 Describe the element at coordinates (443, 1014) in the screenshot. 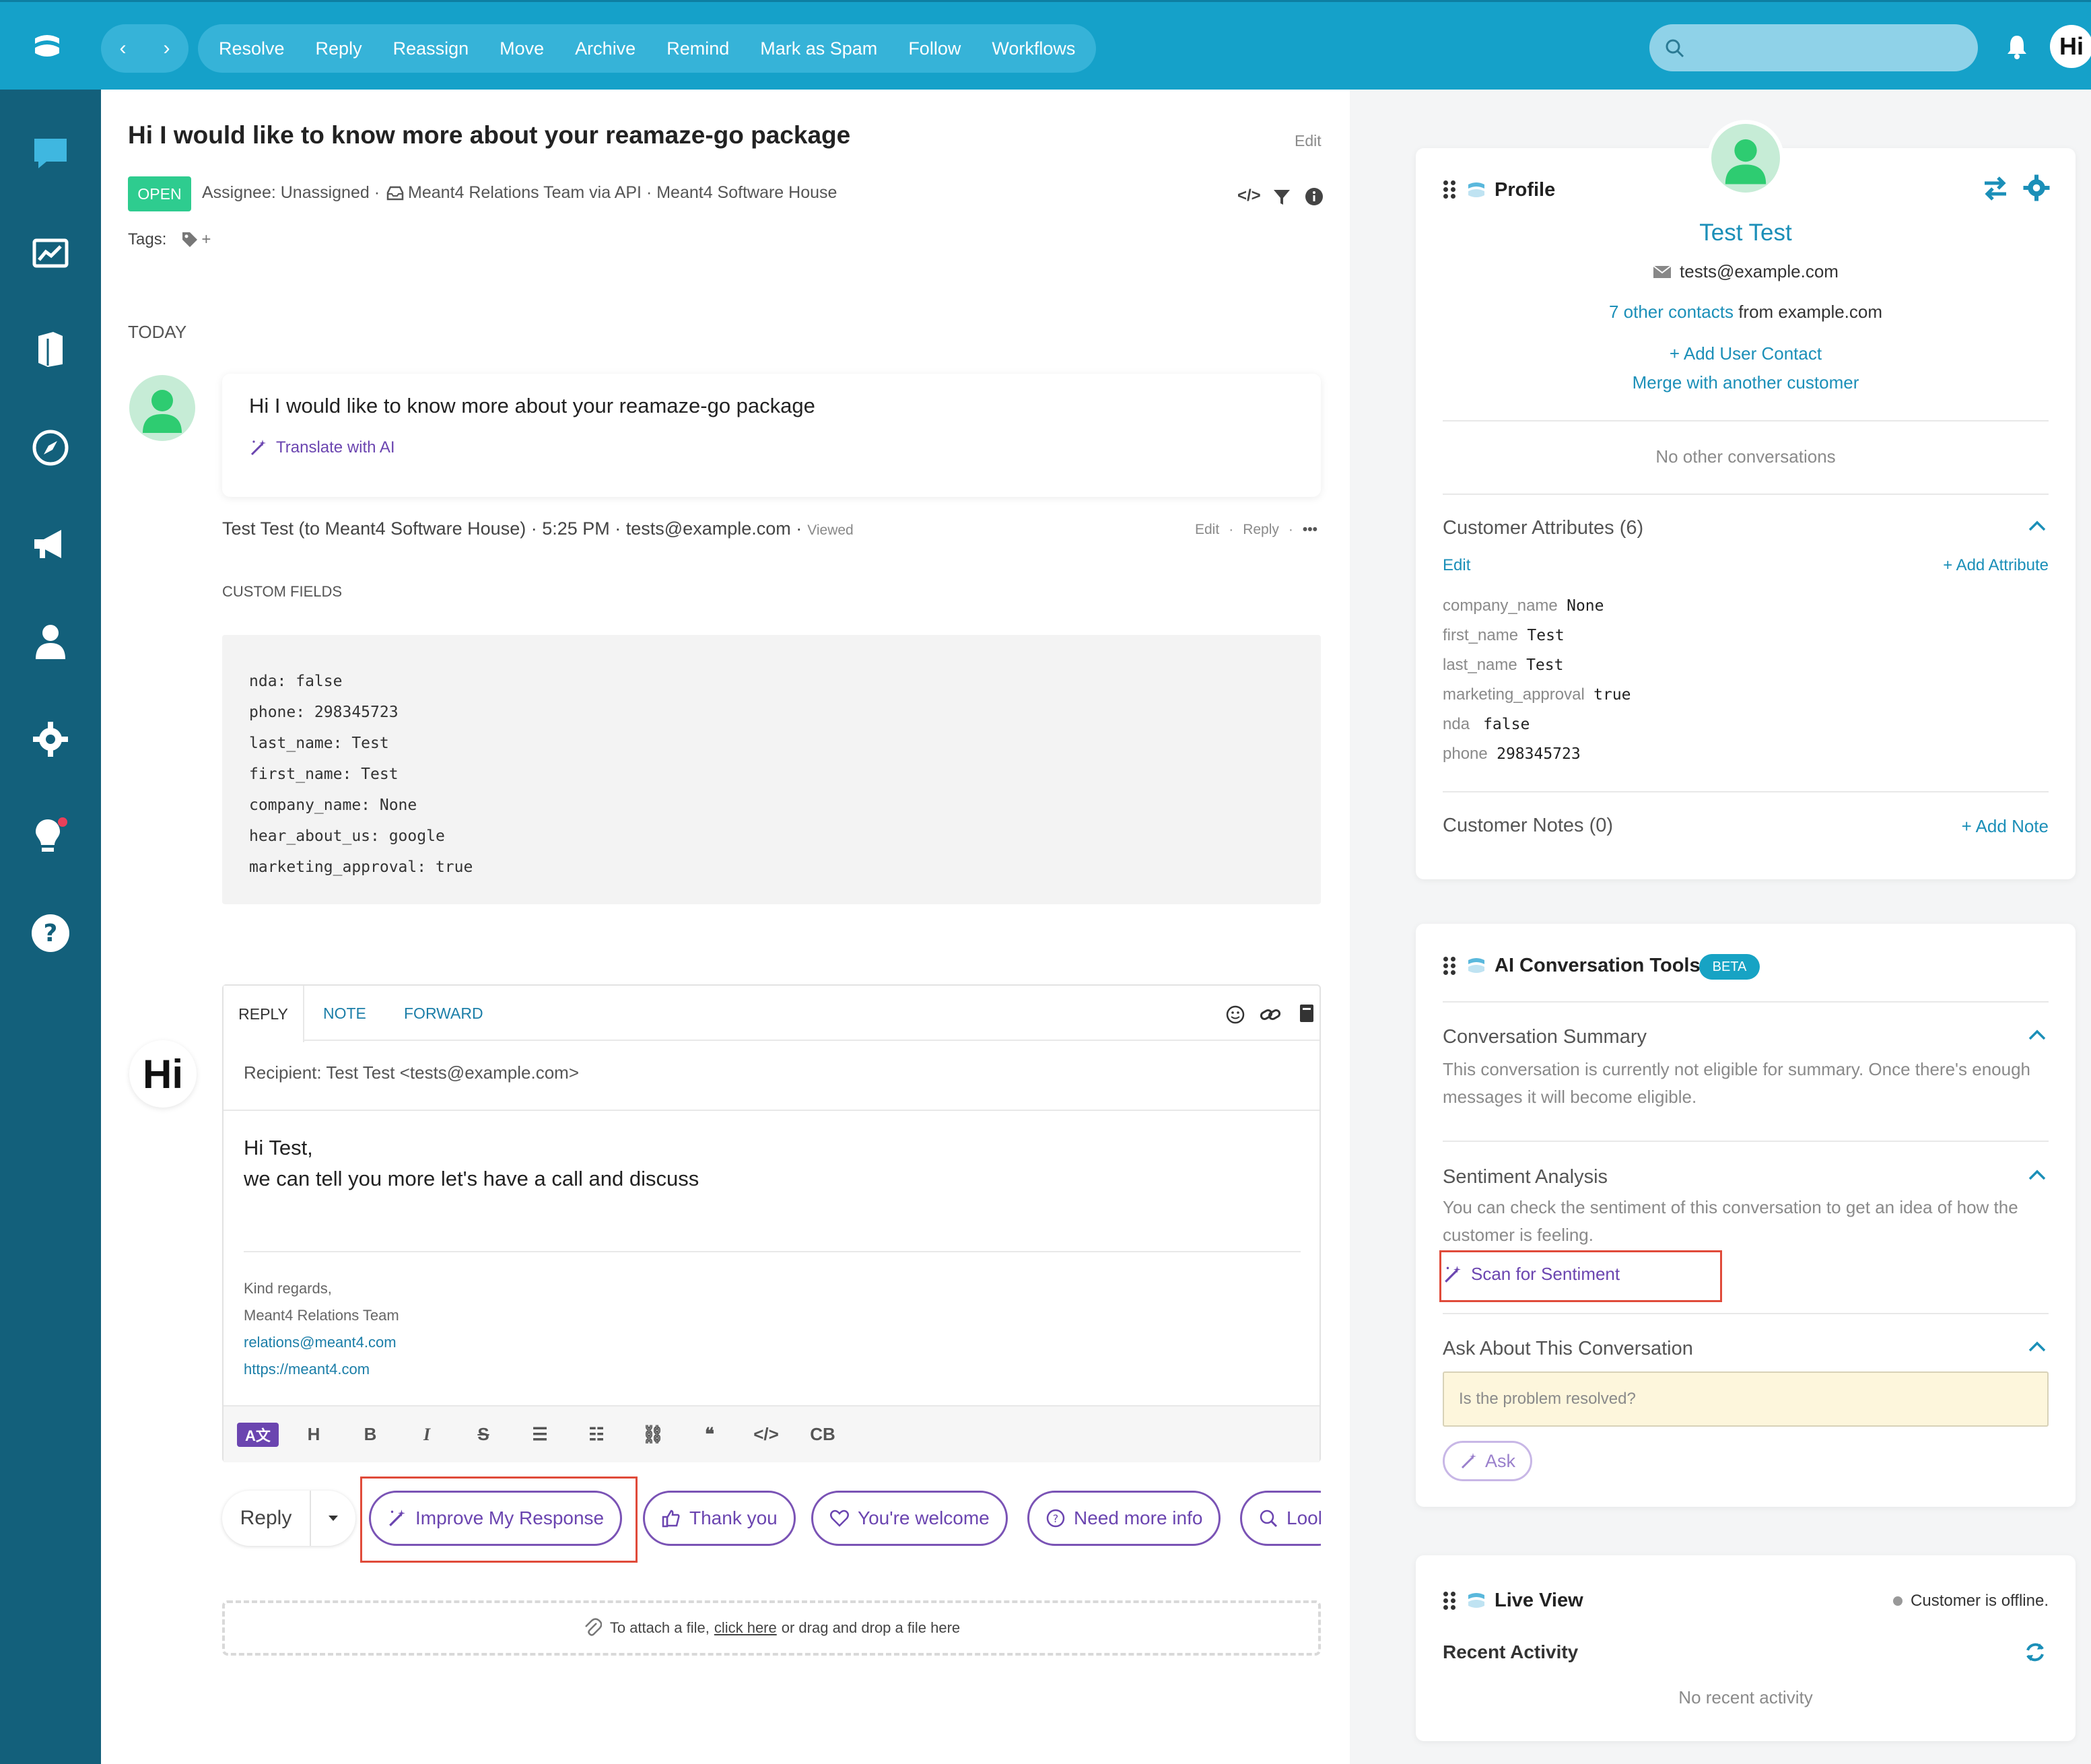

I see `tab-forward: FORWARD` at that location.